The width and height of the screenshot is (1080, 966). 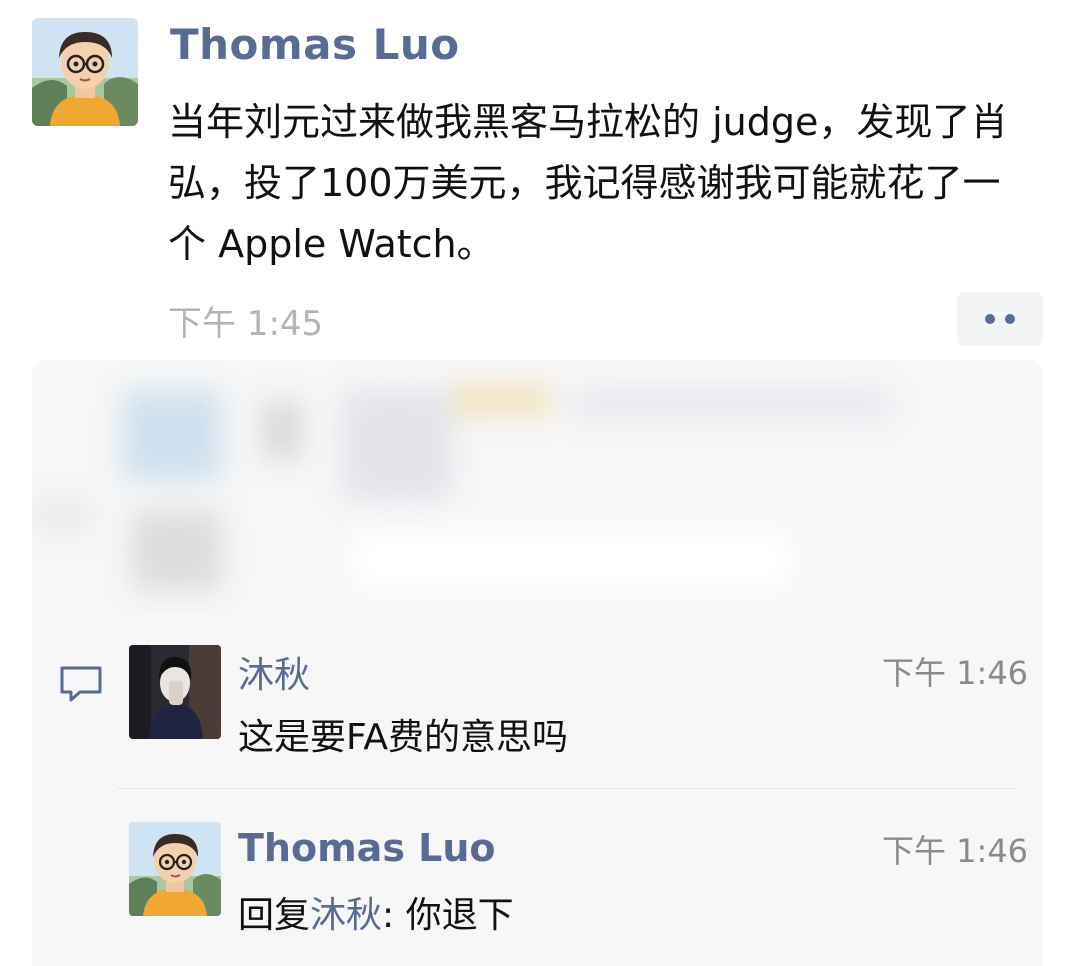 What do you see at coordinates (566, 788) in the screenshot?
I see `comment-divider` at bounding box center [566, 788].